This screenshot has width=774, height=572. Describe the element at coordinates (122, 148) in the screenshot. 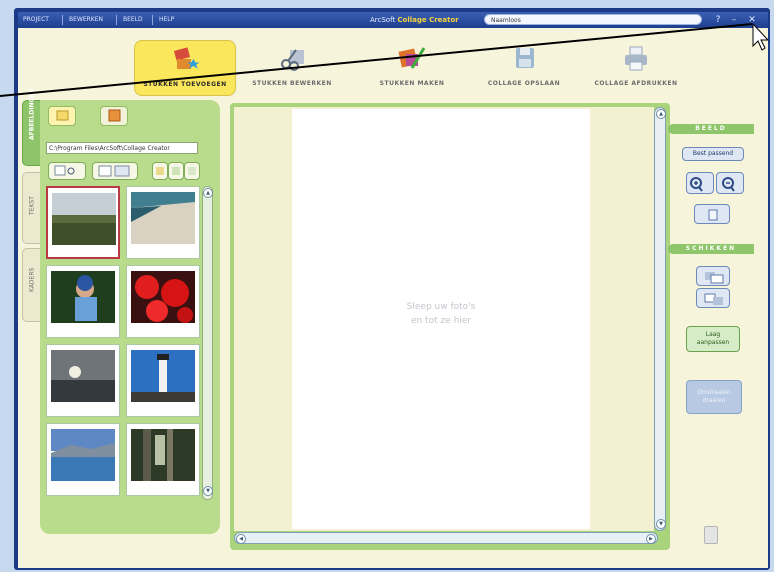

I see `folder-path-field: C:\Program Files\ArcSoft\Collage Creator` at that location.